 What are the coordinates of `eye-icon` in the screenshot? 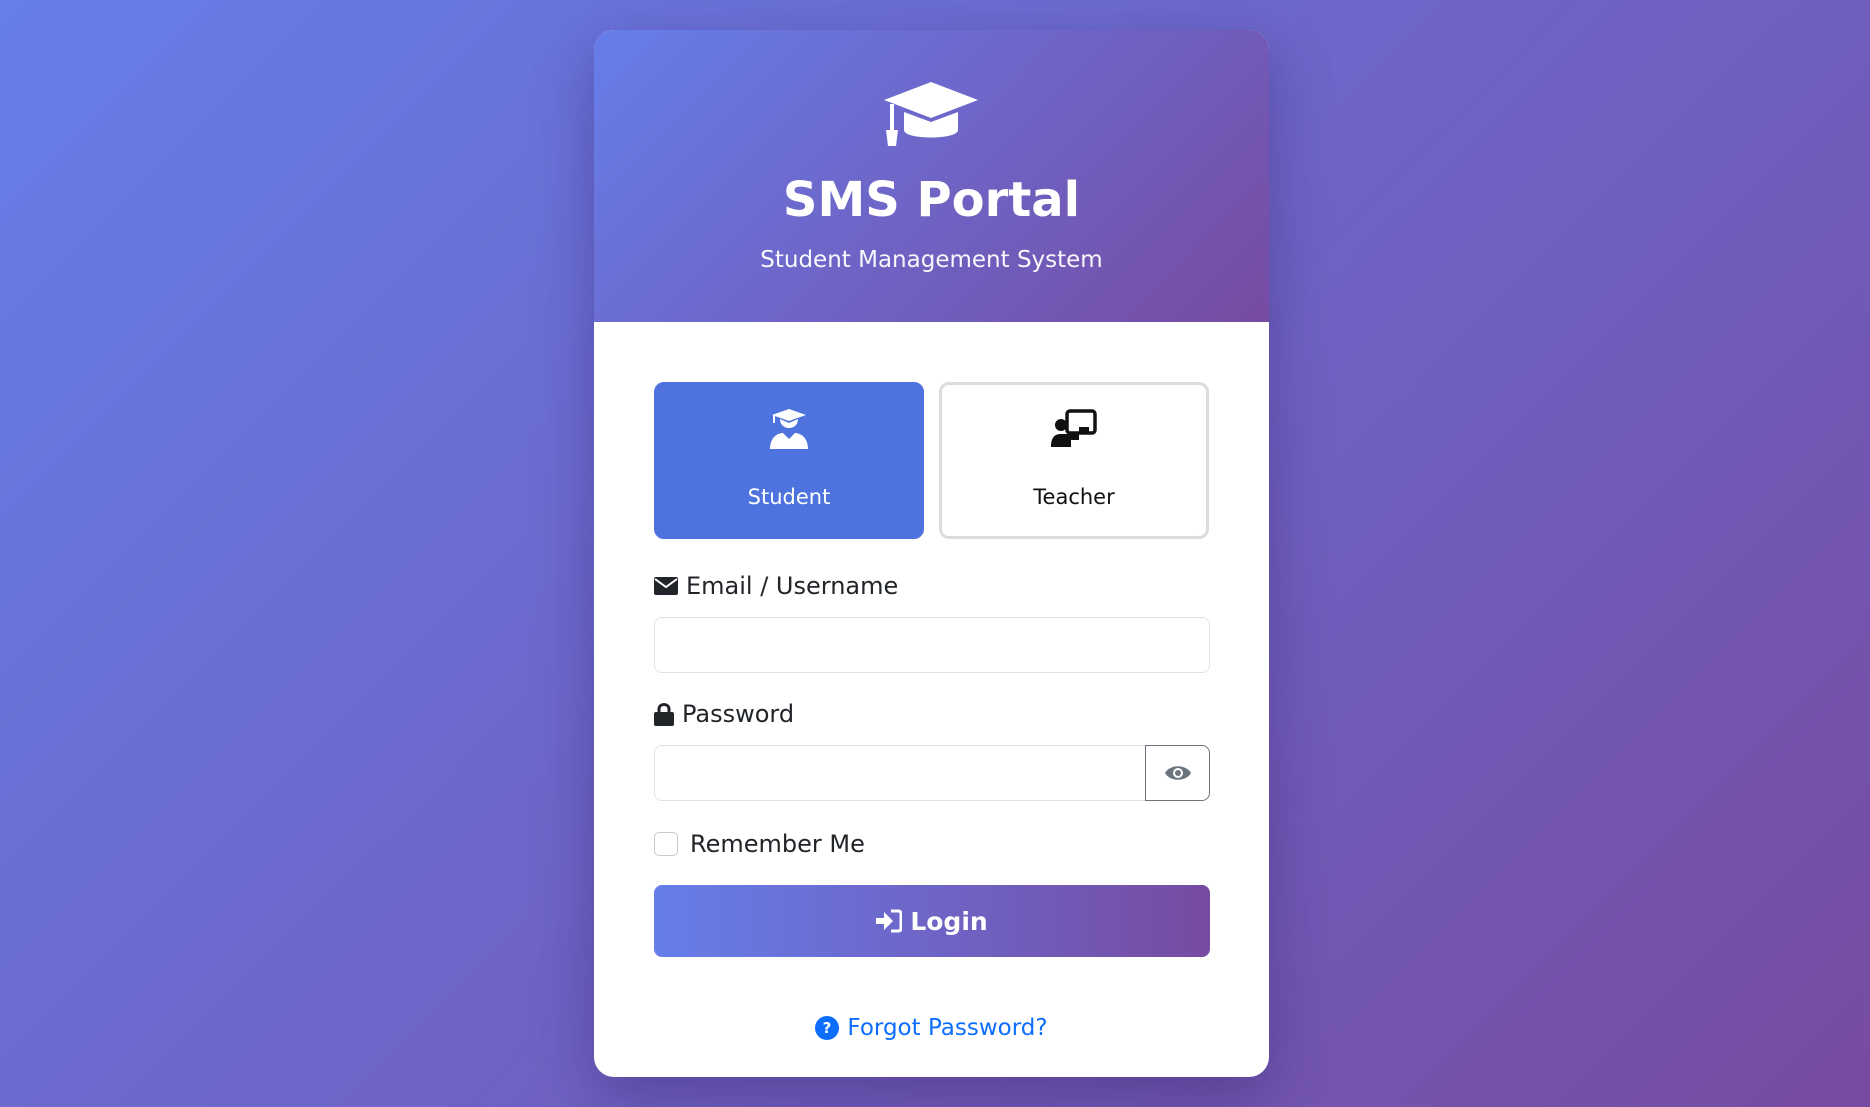 It's located at (1177, 773).